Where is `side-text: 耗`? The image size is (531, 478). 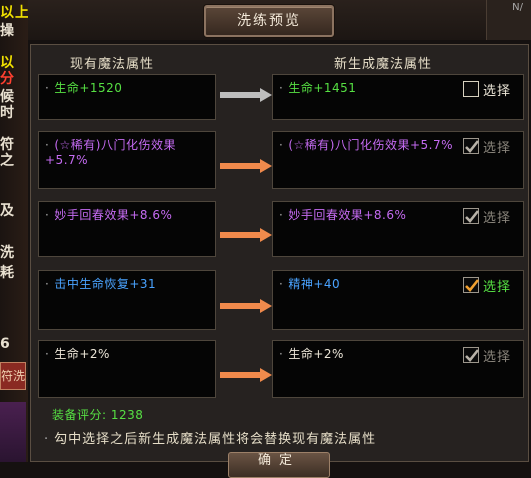 side-text: 耗 is located at coordinates (7, 273).